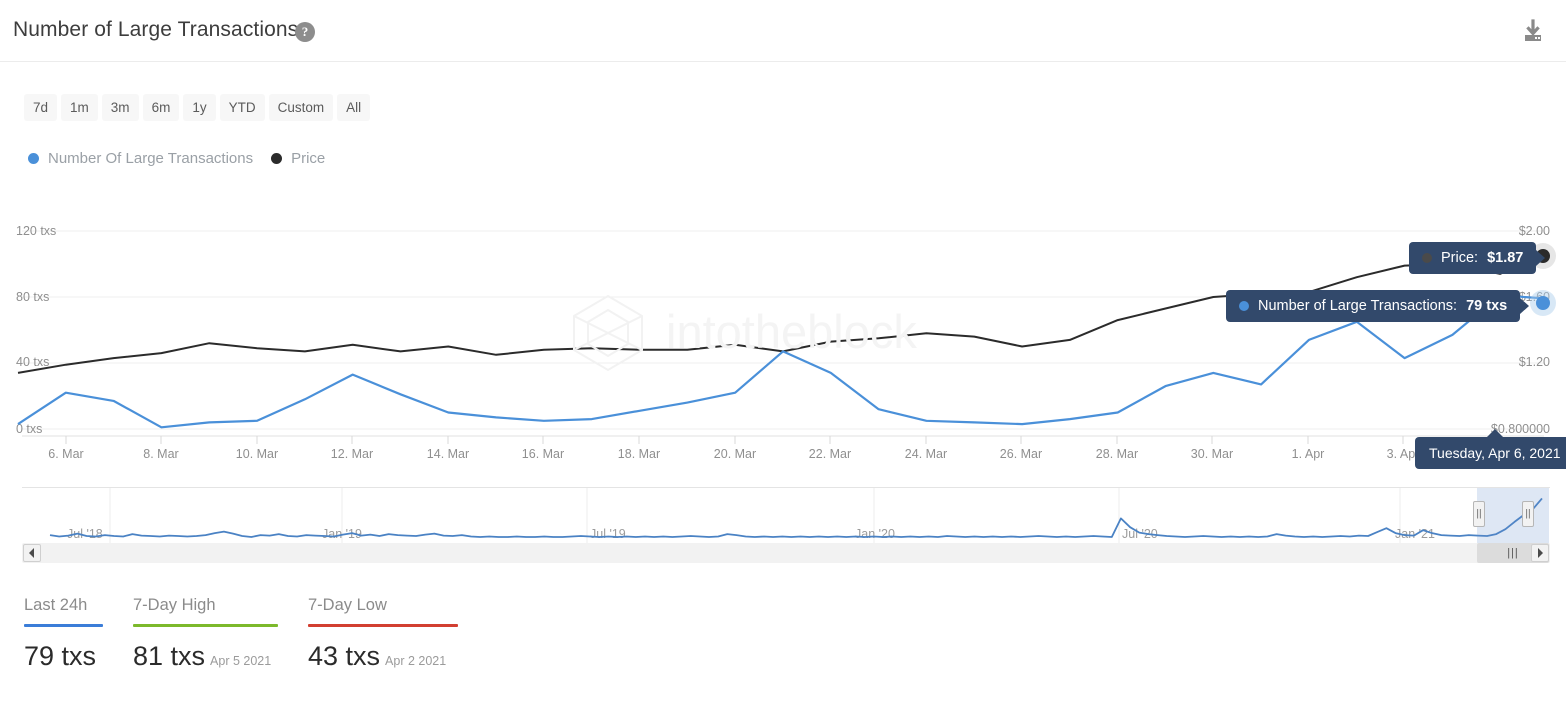  I want to click on x-tick-7: 20. Mar, so click(735, 454).